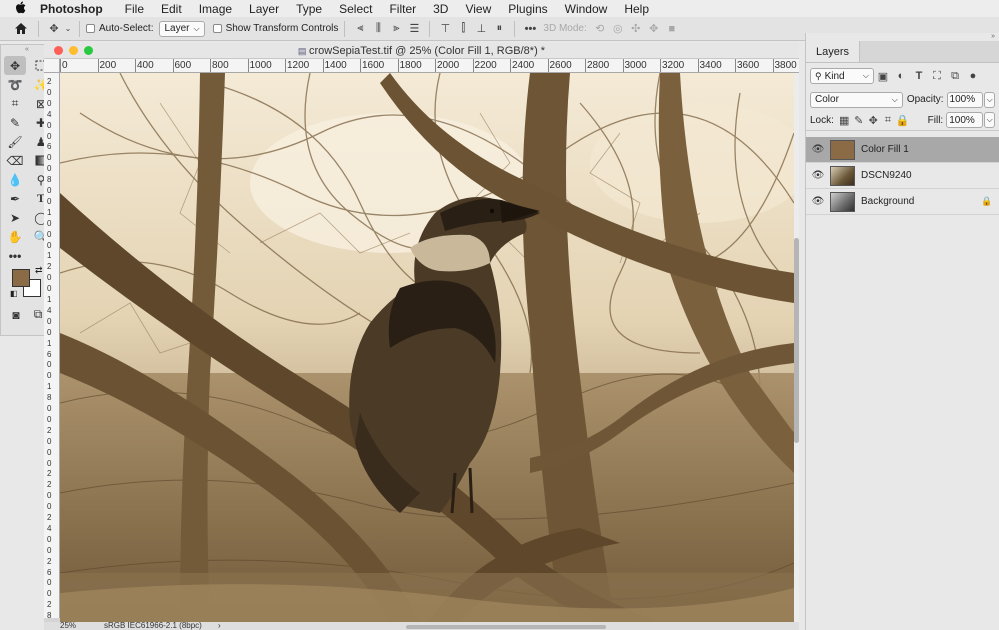 The height and width of the screenshot is (630, 999). What do you see at coordinates (171, 9) in the screenshot?
I see `menu-edit: Edit` at bounding box center [171, 9].